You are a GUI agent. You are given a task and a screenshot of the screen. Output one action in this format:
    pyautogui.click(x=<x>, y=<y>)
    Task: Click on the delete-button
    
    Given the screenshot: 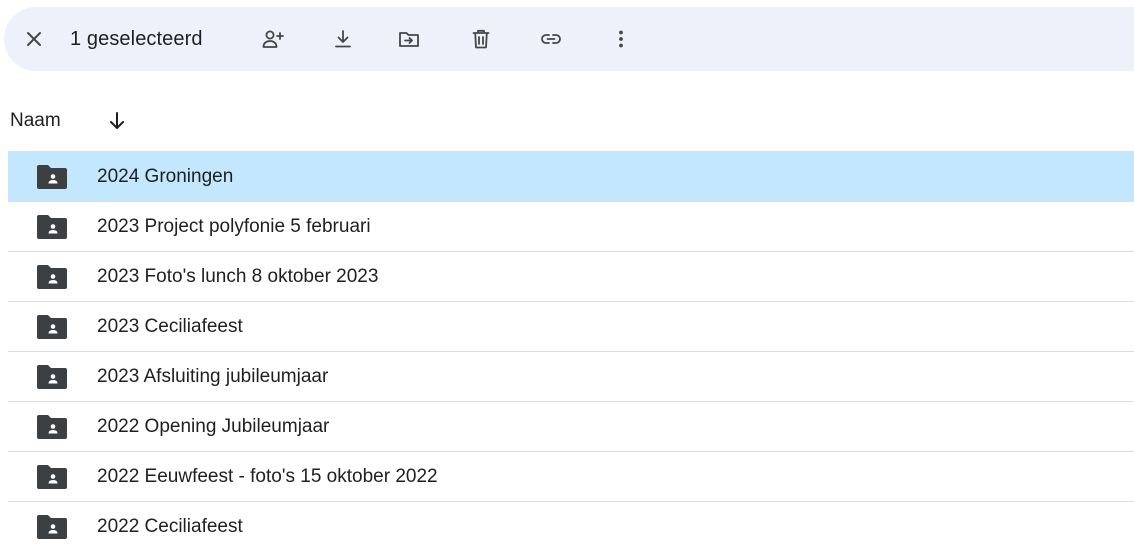 What is the action you would take?
    pyautogui.click(x=481, y=39)
    